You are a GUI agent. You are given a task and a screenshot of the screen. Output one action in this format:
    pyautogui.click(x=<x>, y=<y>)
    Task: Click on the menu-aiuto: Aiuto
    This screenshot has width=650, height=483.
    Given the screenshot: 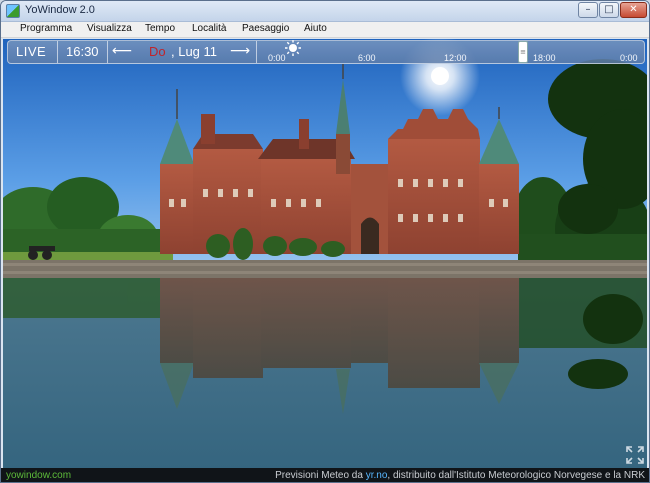 What is the action you would take?
    pyautogui.click(x=315, y=28)
    